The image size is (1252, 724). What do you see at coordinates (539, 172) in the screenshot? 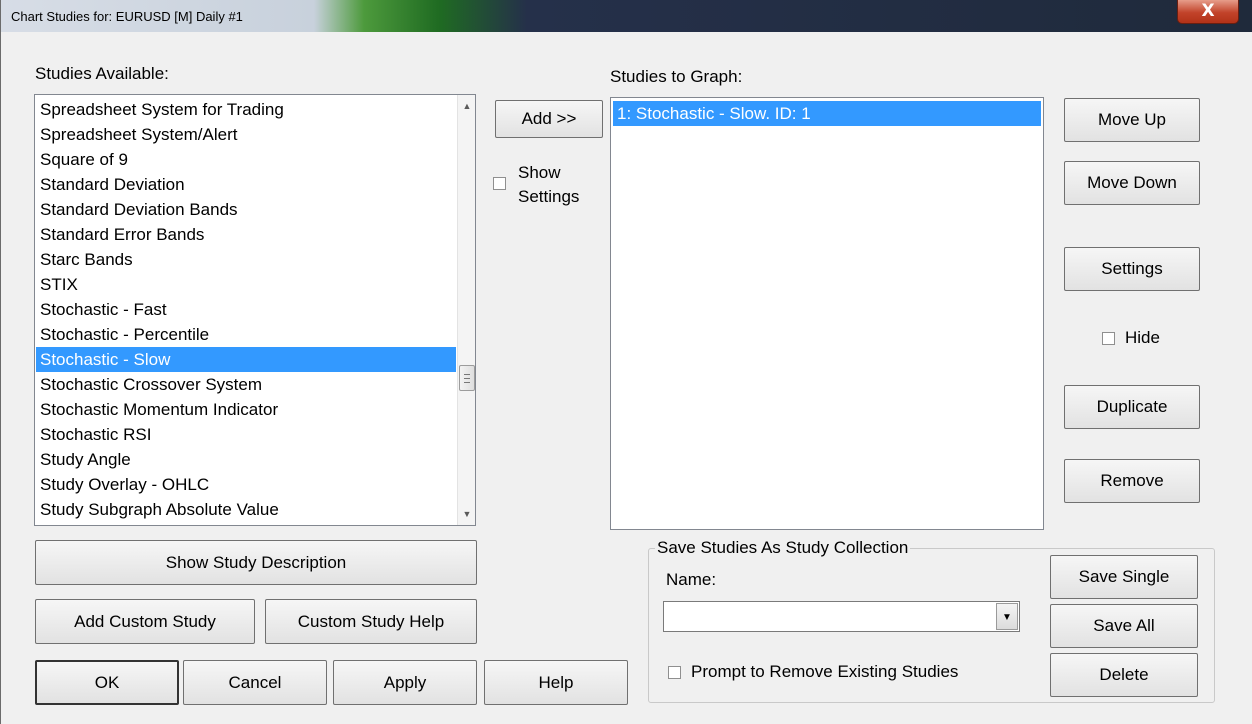
I see `show-settings-label-line1: Show` at bounding box center [539, 172].